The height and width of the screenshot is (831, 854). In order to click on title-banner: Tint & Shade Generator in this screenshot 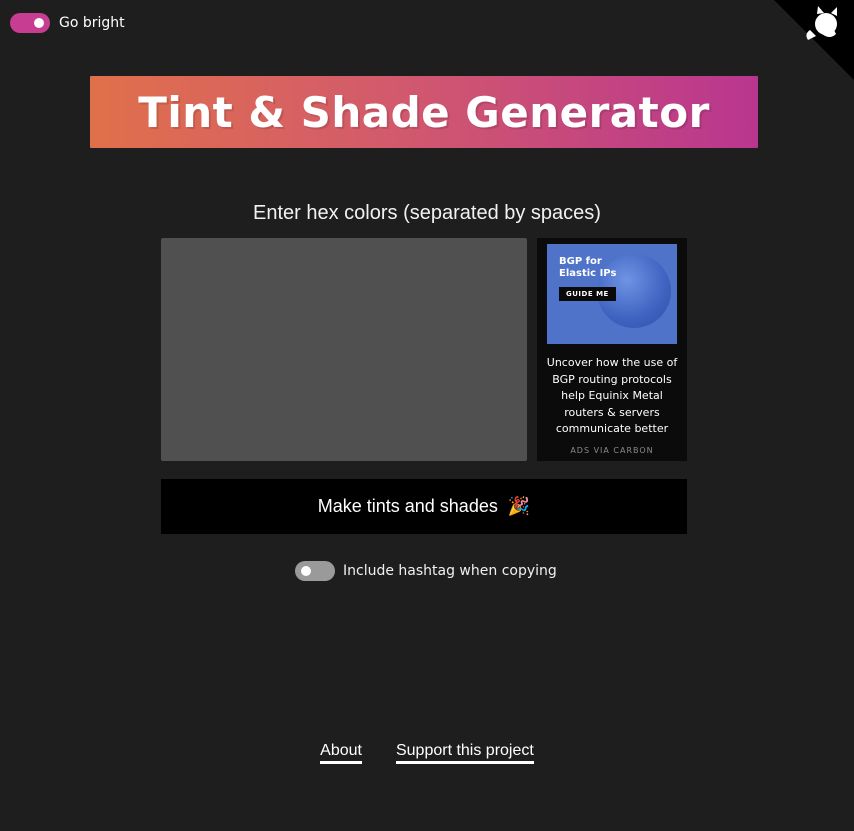, I will do `click(424, 112)`.